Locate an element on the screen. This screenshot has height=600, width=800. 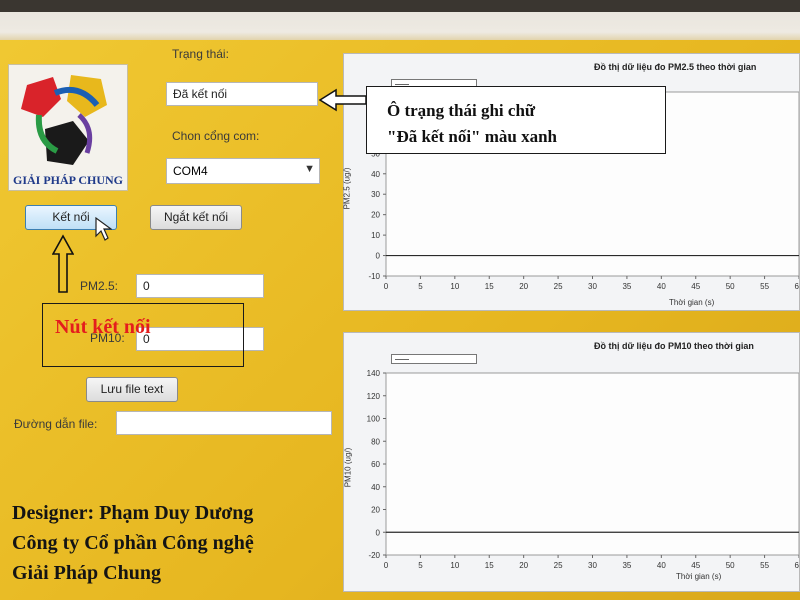
y-tick-label: 30 is located at coordinates (375, 194).